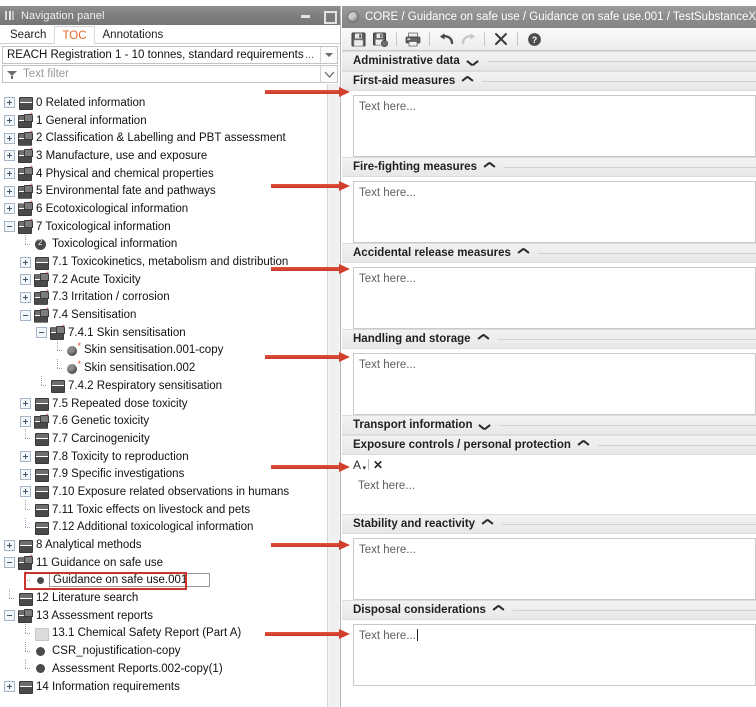 The height and width of the screenshot is (707, 756). Describe the element at coordinates (305, 15) in the screenshot. I see `minimize-icon` at that location.